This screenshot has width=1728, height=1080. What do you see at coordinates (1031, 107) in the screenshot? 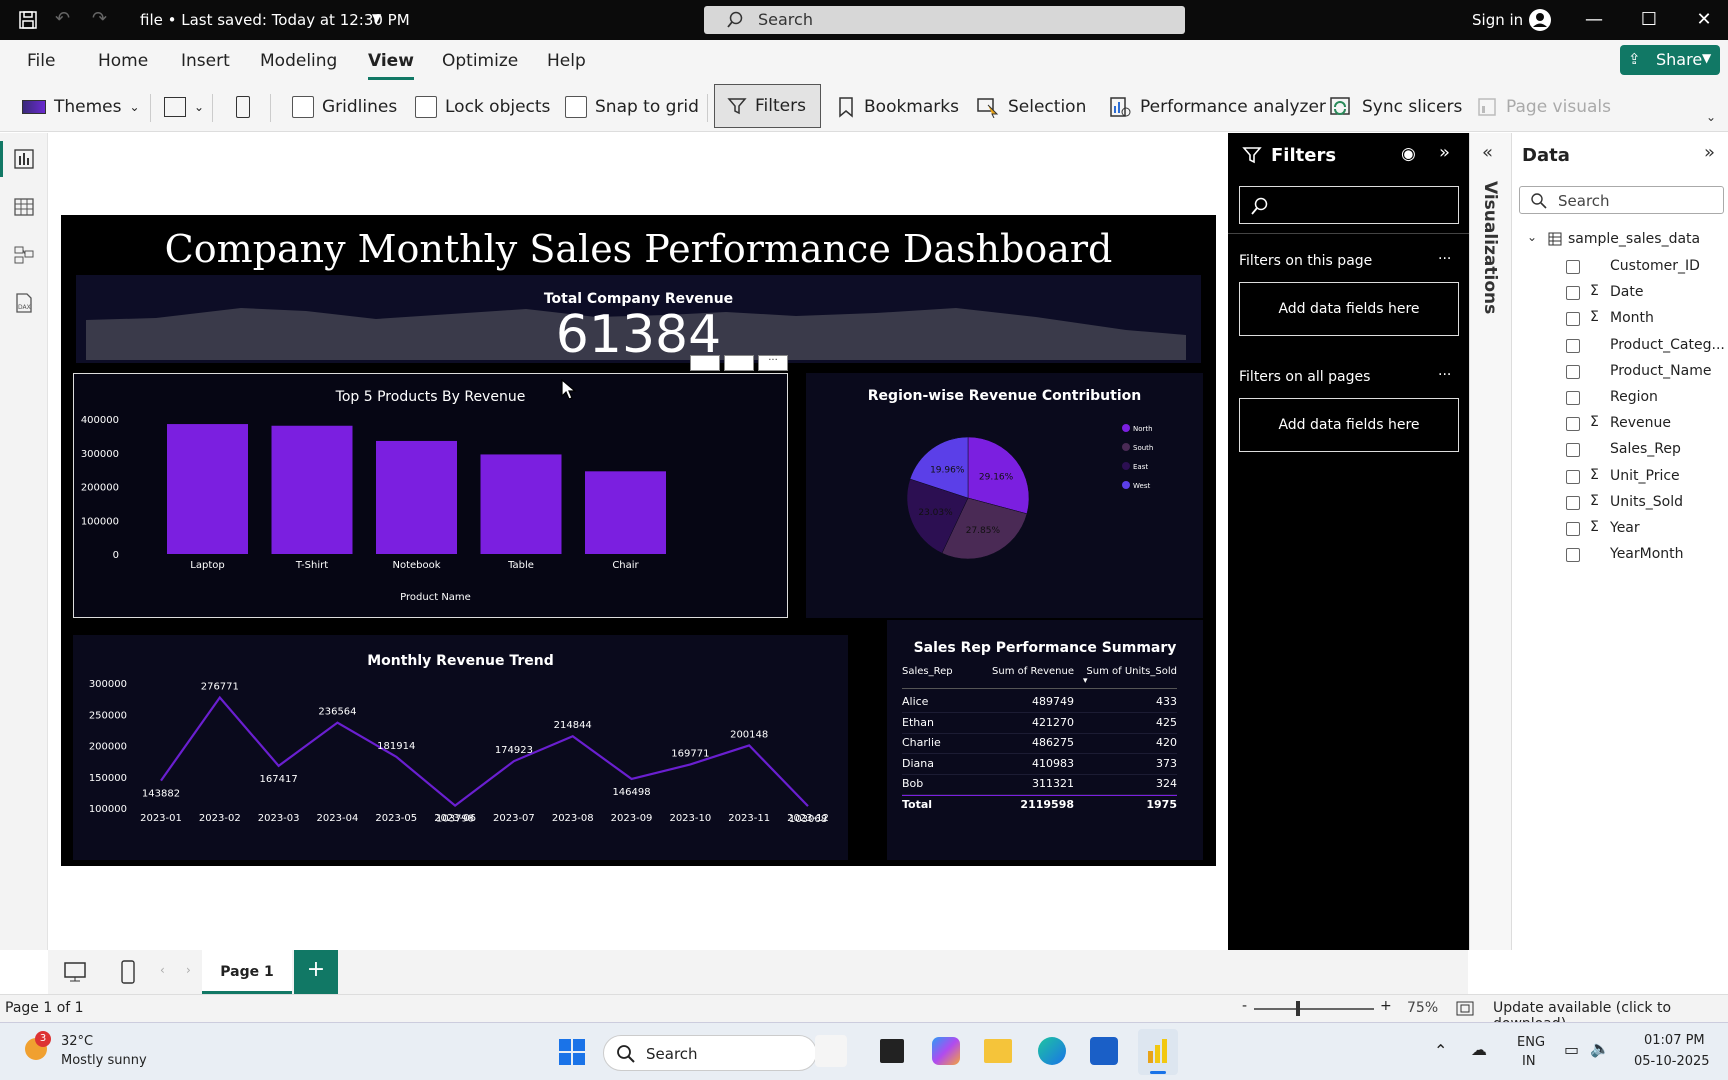
I see `selection-button: Selection` at bounding box center [1031, 107].